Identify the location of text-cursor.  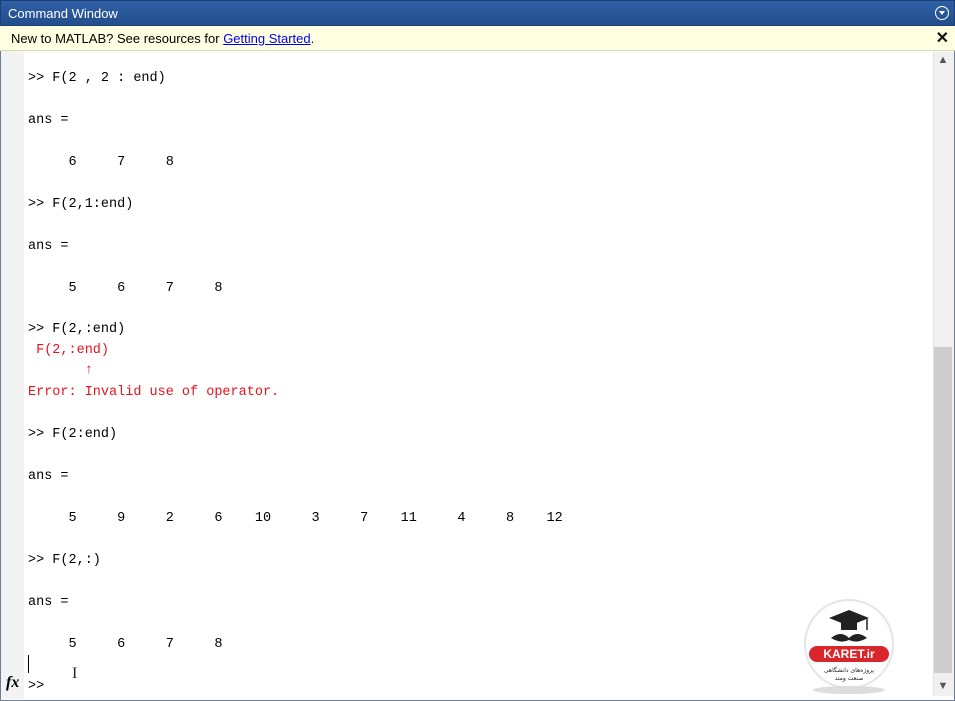
(28, 664).